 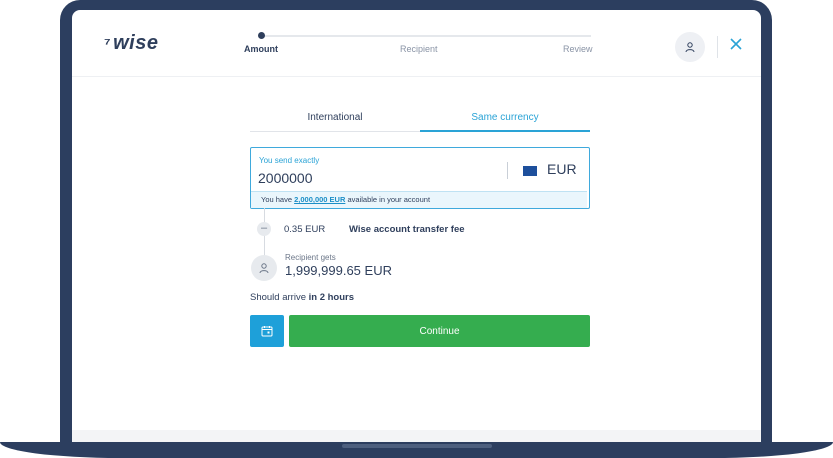 I want to click on close-icon, so click(x=736, y=44).